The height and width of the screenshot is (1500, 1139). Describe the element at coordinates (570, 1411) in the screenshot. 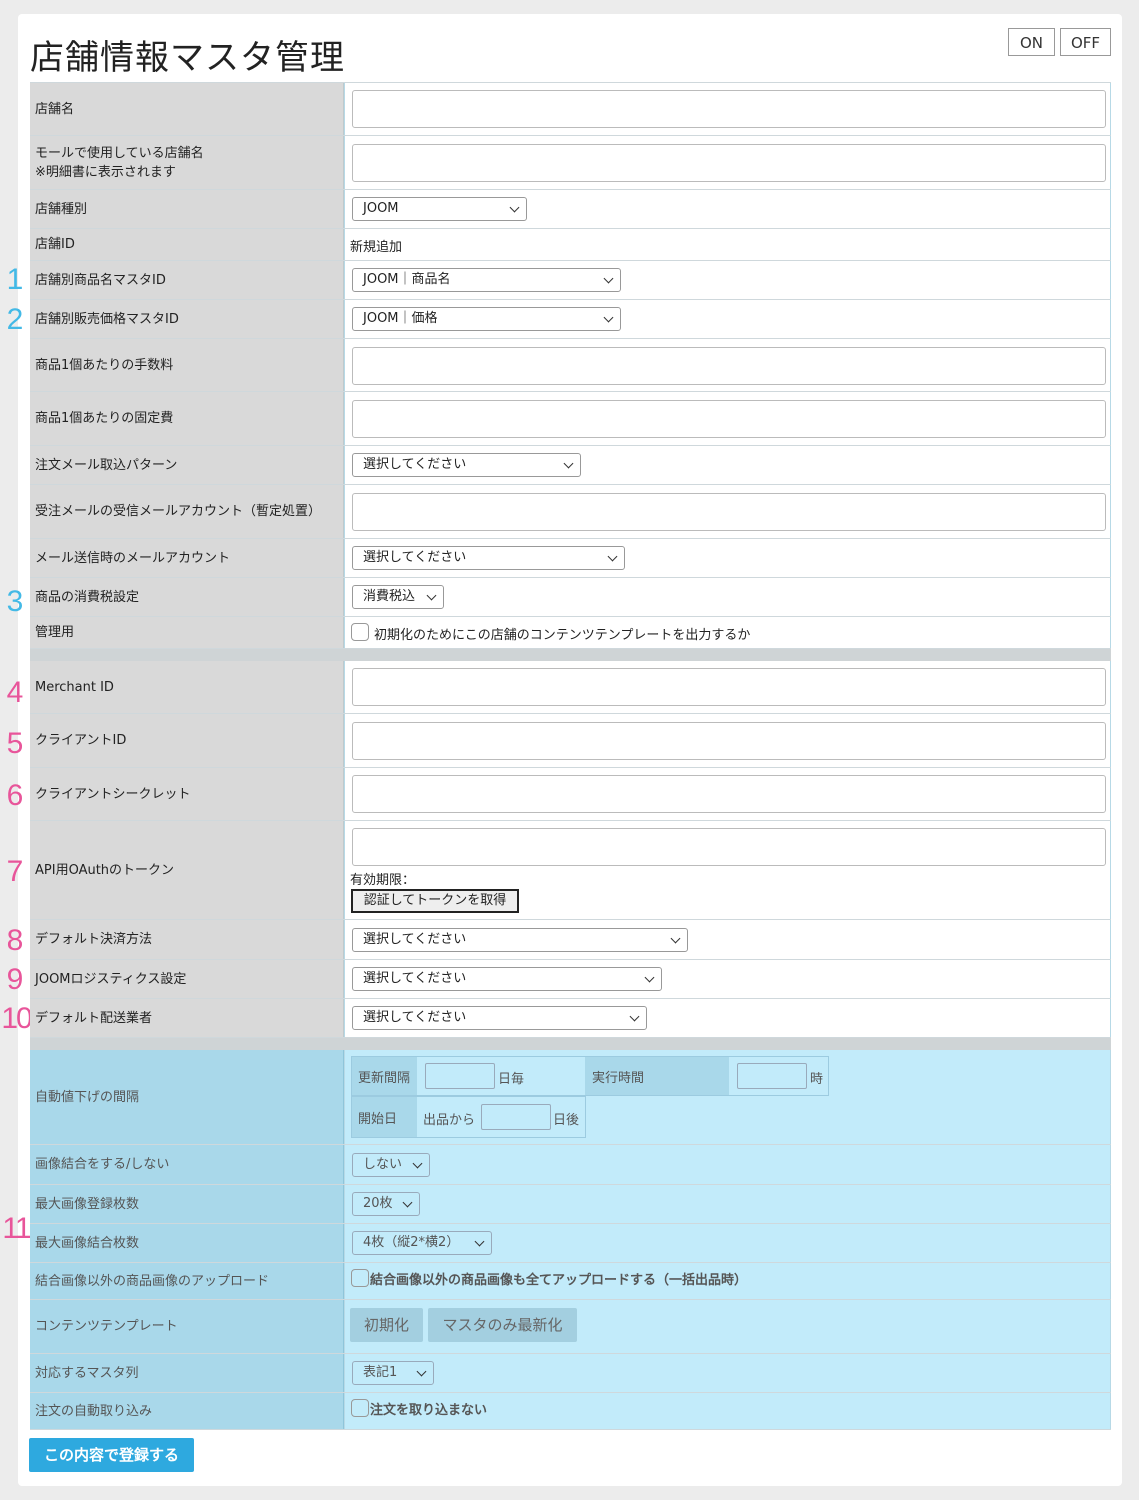

I see `row-auto-import: 注文の自動取り込み 注文を取り込まない` at that location.